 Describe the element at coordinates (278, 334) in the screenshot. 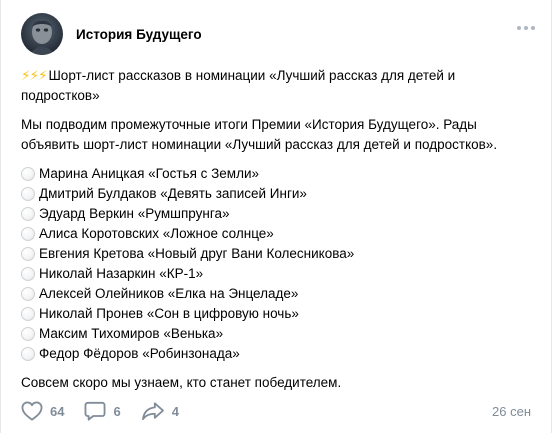

I see `nominee-item: Максим Тихомиров «Венька»` at that location.